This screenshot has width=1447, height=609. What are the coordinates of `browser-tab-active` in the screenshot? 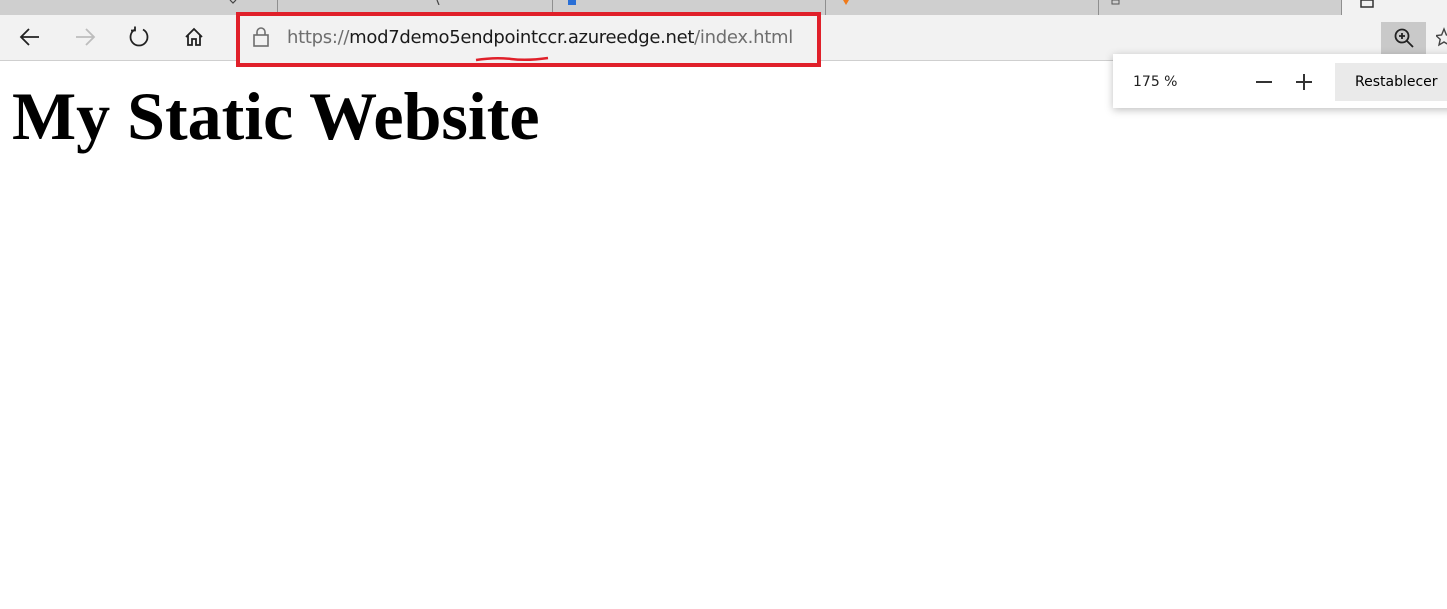 It's located at (1394, 7).